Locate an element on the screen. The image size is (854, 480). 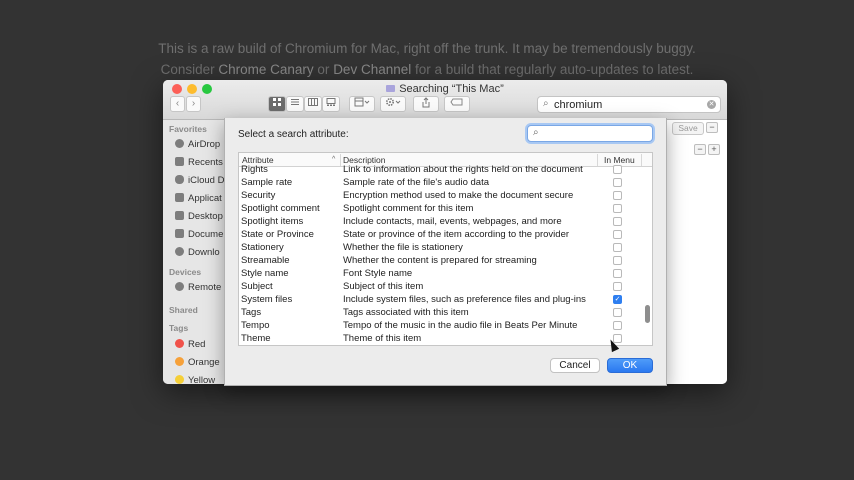
cancel-button: Cancel is located at coordinates (575, 365).